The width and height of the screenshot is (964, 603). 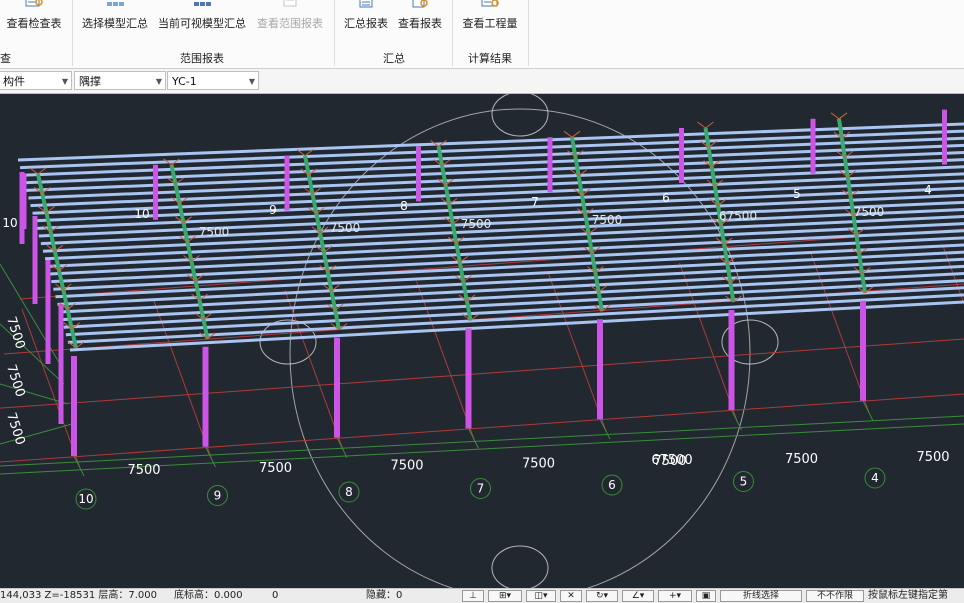 I want to click on grid-label-bottom: 7, so click(x=481, y=489).